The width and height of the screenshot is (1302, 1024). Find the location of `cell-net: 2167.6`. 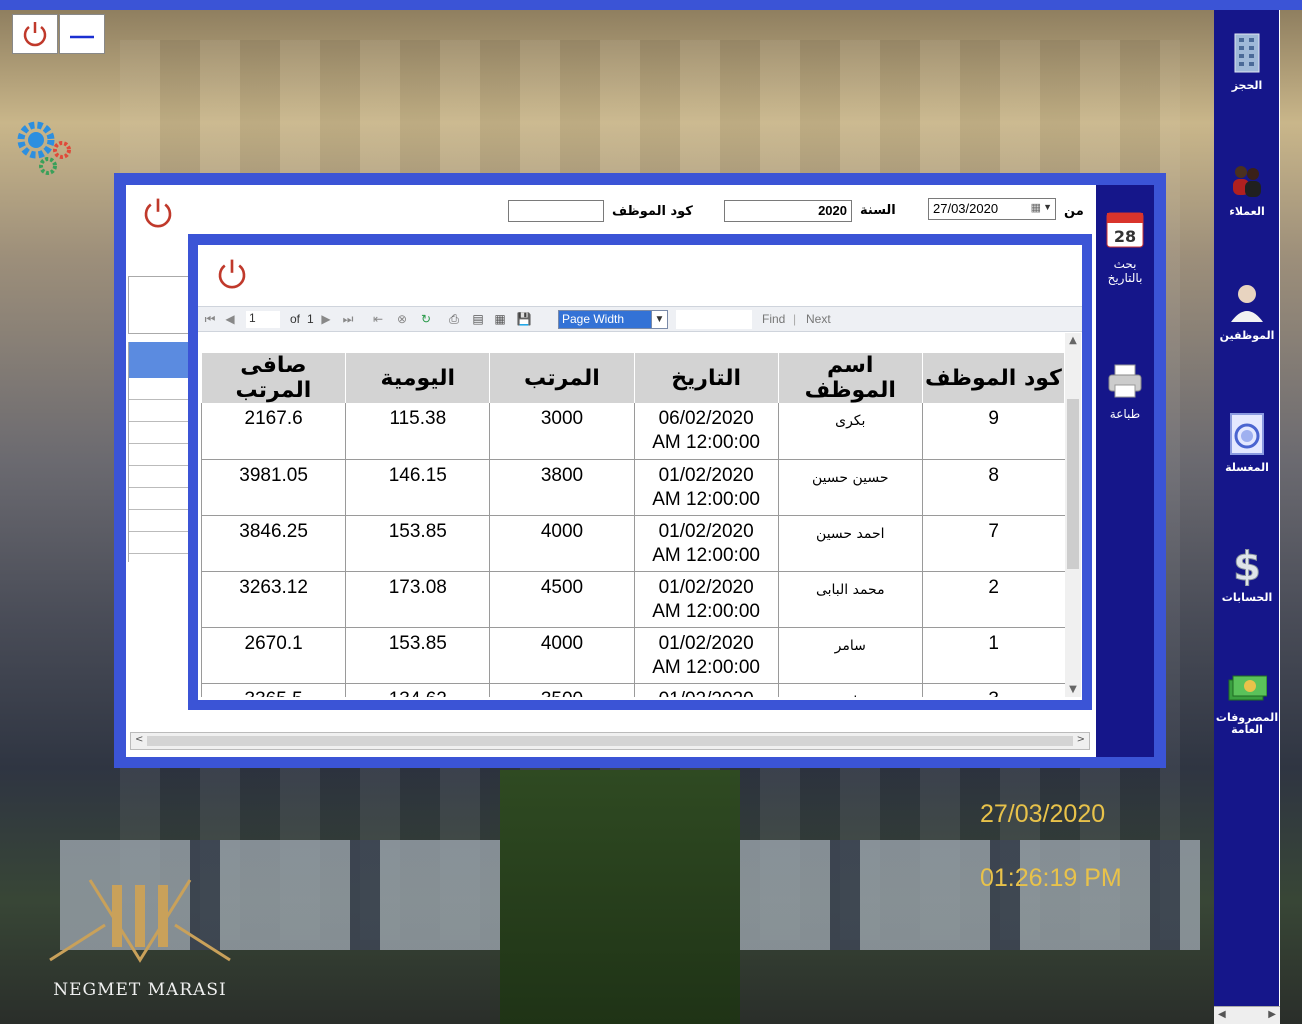

cell-net: 2167.6 is located at coordinates (273, 431).